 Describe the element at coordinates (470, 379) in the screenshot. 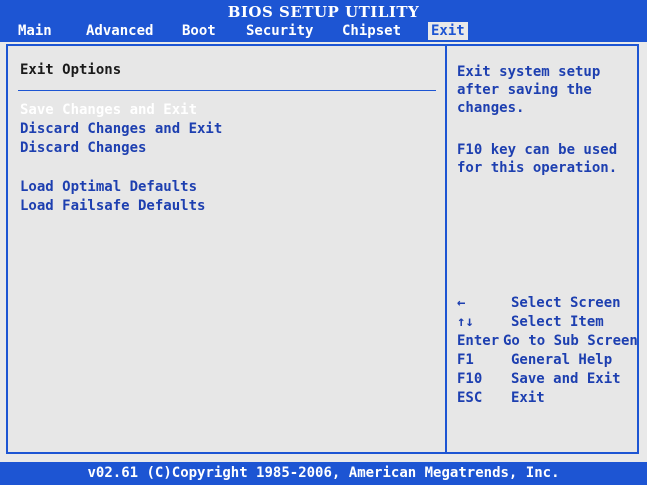

I see `key-label: F10` at that location.